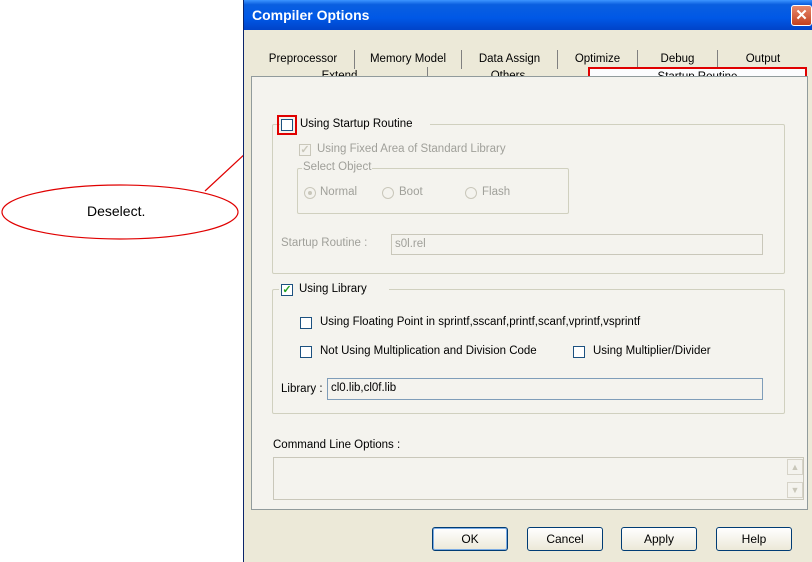 This screenshot has width=812, height=562. I want to click on radio-flash, so click(471, 193).